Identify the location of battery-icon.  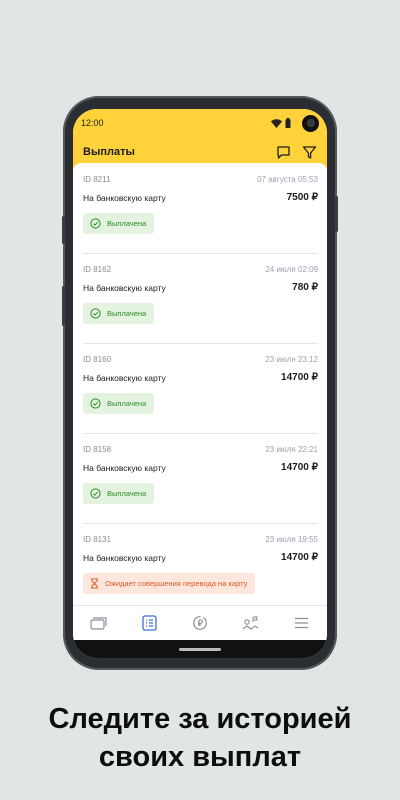
(288, 123).